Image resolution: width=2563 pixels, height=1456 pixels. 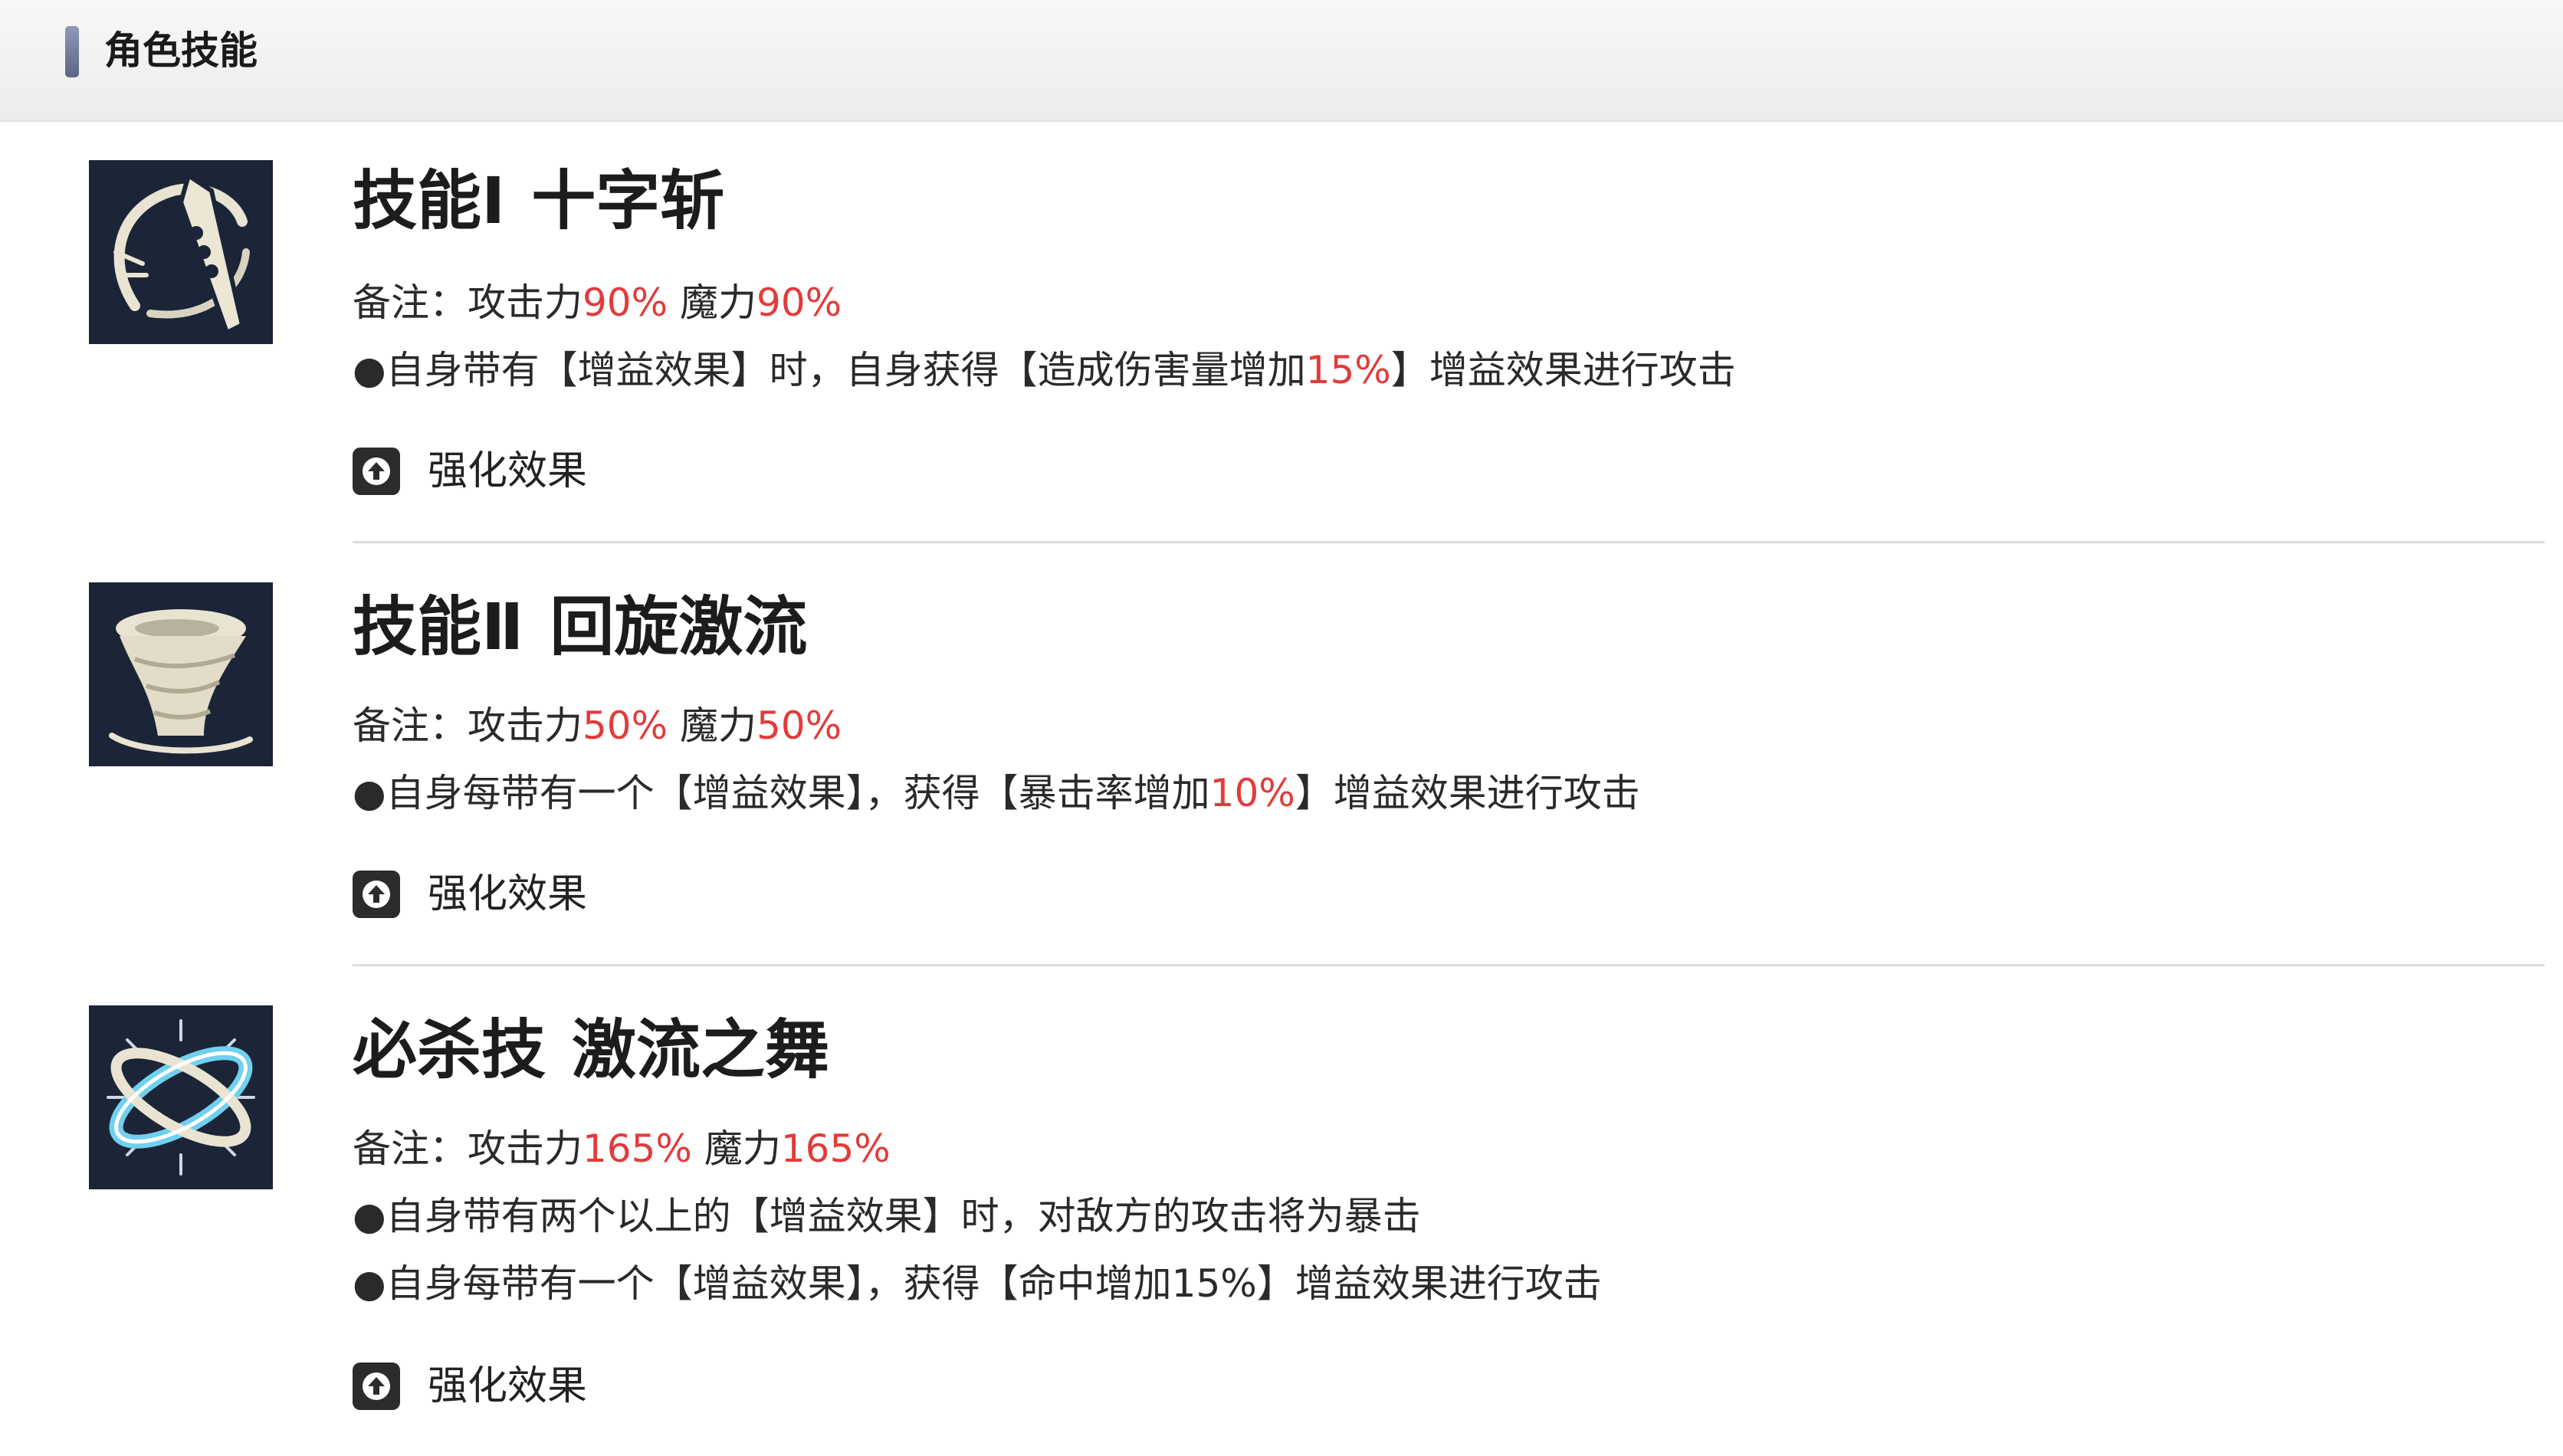 I want to click on skill-rank: 技能Ⅰ, so click(x=429, y=200).